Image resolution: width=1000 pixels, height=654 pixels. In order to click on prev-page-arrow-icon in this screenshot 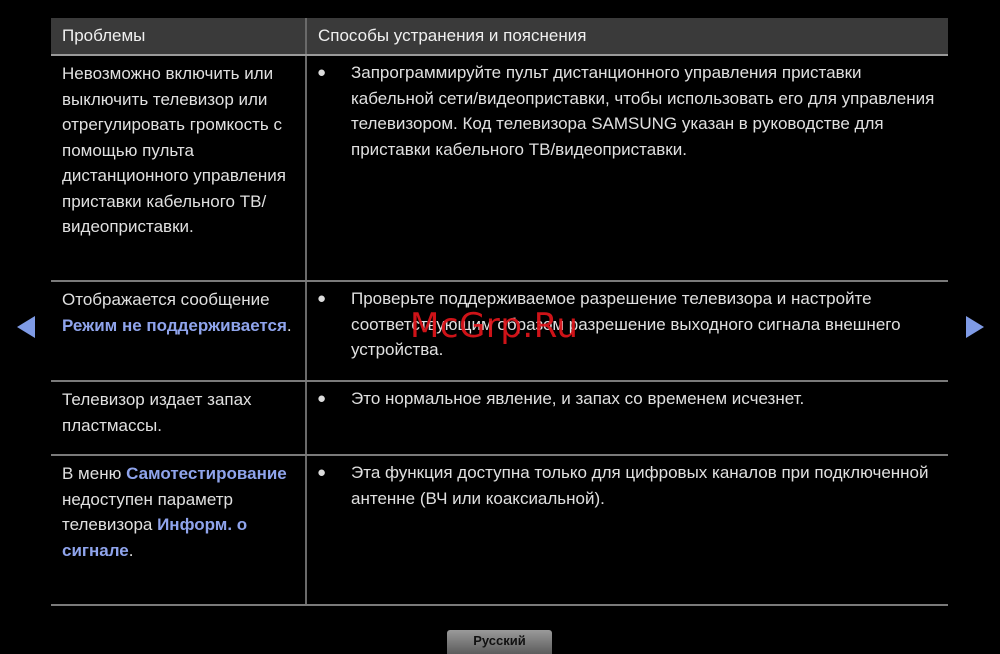, I will do `click(26, 327)`.